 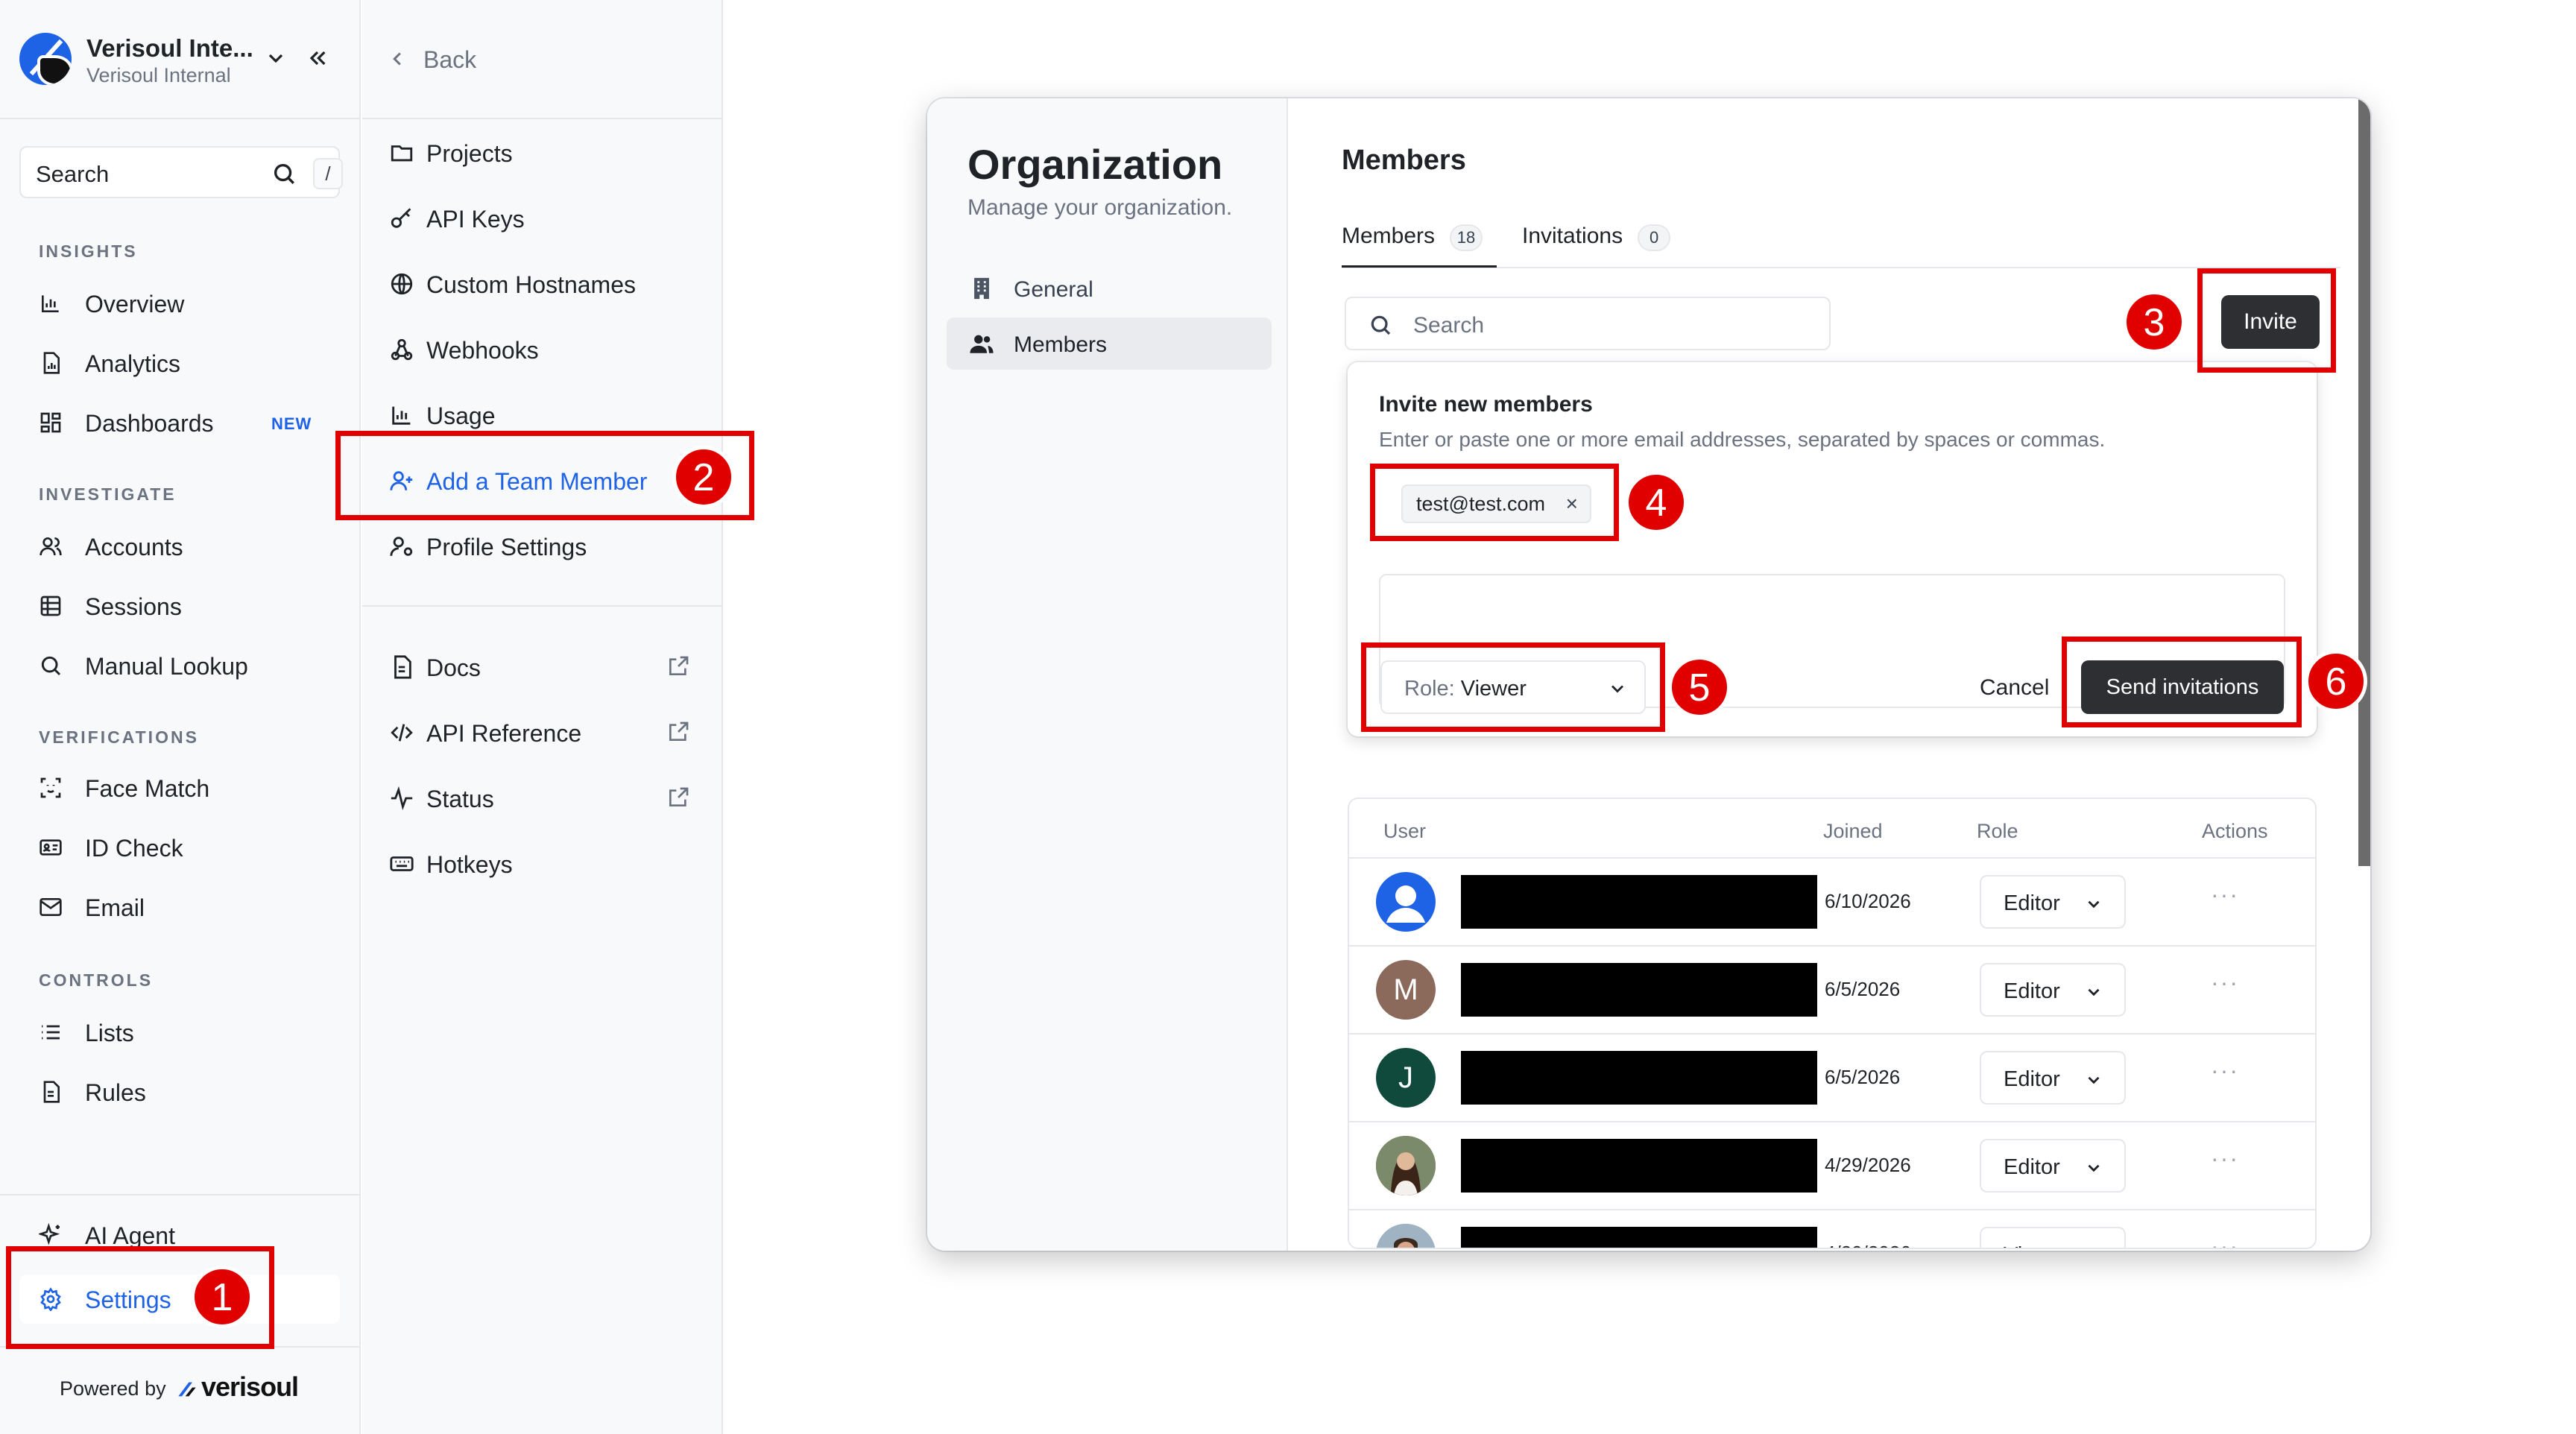 I want to click on table-row: 4/29/2026 Editor ···, so click(x=1832, y=1165).